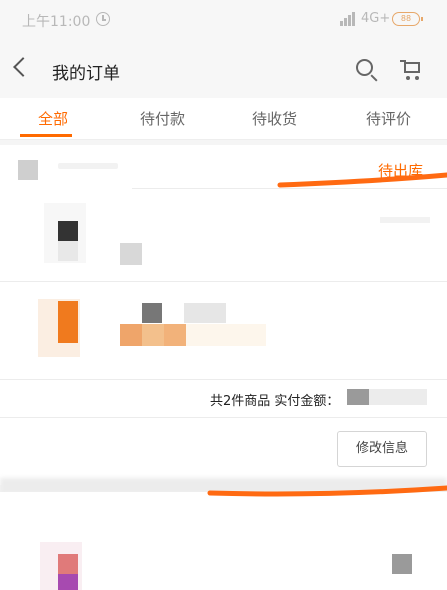  Describe the element at coordinates (223, 119) in the screenshot. I see `order-tabs: 全部 待付款 待收货 待评价` at that location.